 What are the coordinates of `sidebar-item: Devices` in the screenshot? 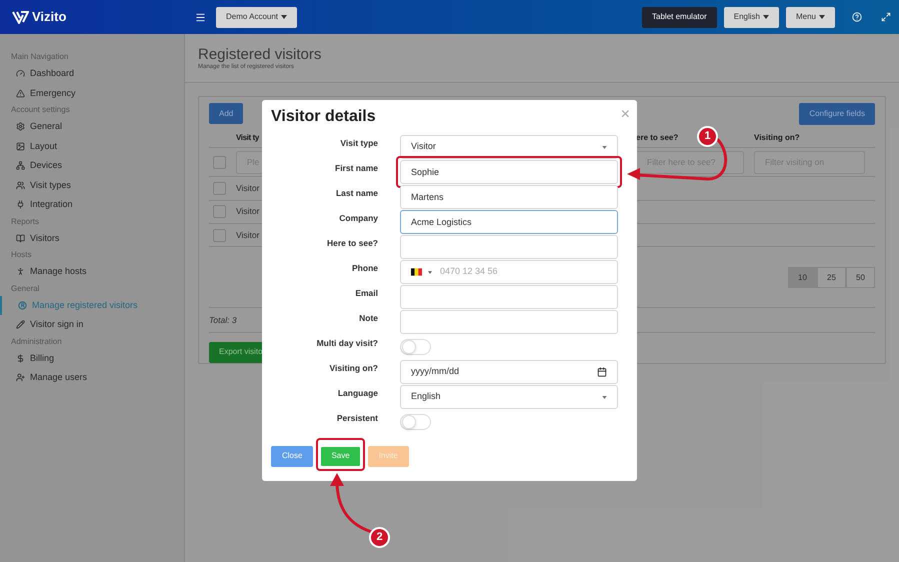 It's located at (92, 166).